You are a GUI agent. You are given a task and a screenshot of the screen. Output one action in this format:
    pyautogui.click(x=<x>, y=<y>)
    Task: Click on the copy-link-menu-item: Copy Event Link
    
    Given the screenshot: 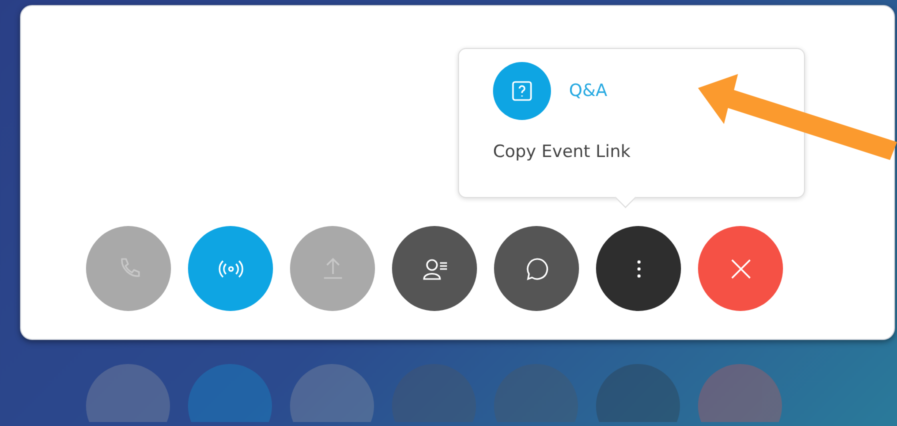 What is the action you would take?
    pyautogui.click(x=648, y=152)
    